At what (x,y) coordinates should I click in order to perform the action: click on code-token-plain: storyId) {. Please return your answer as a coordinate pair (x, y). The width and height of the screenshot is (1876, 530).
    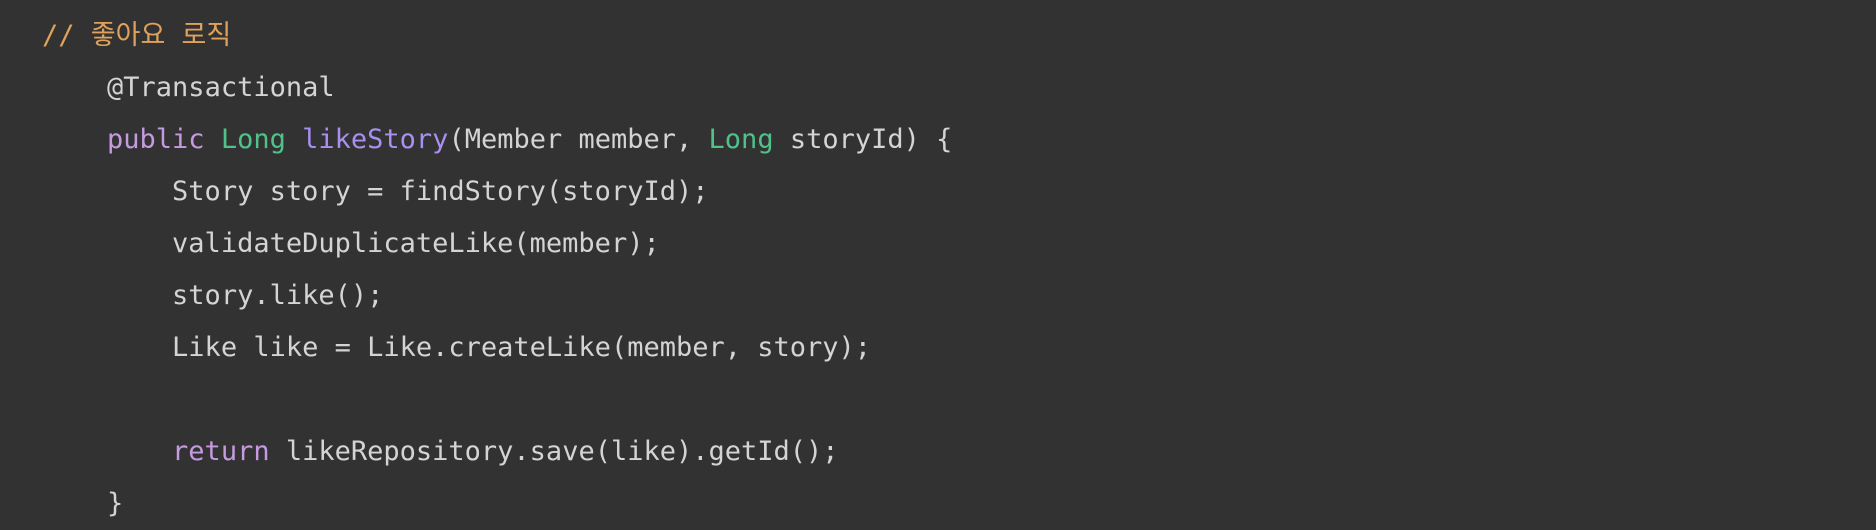
    Looking at the image, I should click on (863, 139).